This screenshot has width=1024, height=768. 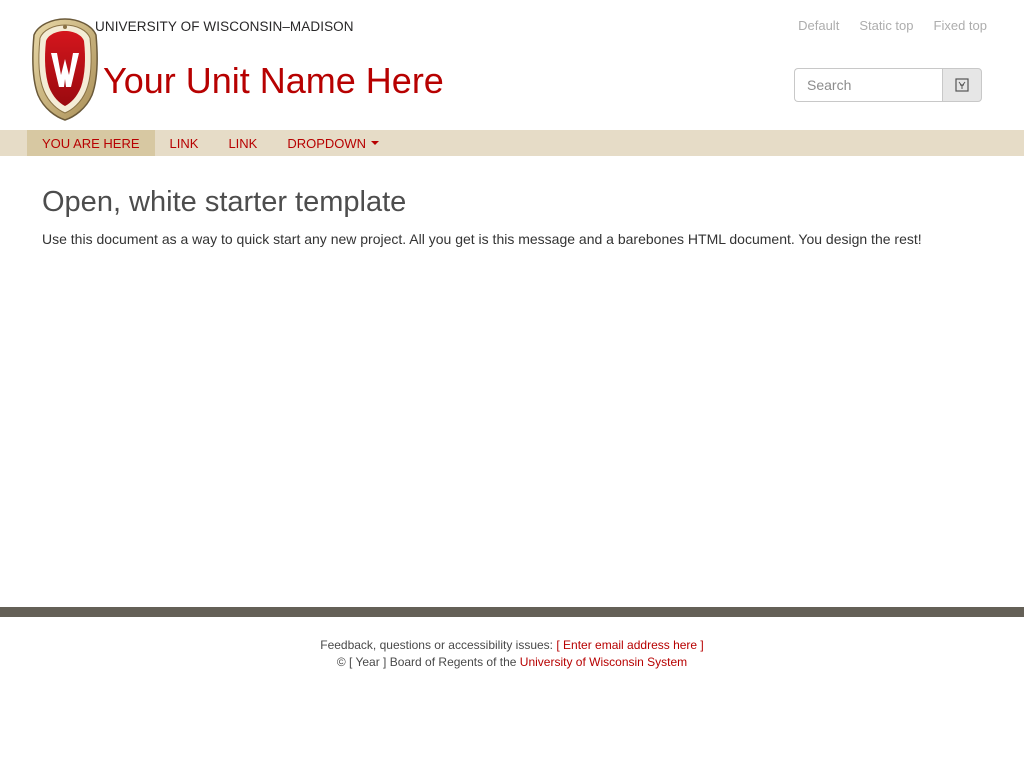 What do you see at coordinates (629, 645) in the screenshot?
I see `footer-email-link: [ Enter email address here ]` at bounding box center [629, 645].